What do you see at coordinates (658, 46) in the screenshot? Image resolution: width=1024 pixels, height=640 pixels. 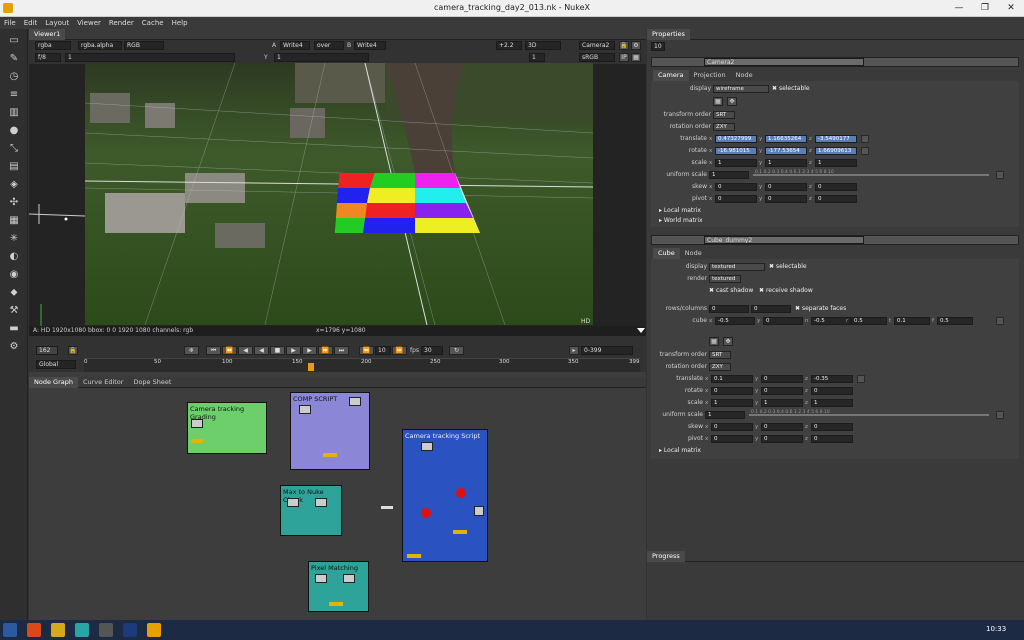 I see `max-panels-field: 10` at bounding box center [658, 46].